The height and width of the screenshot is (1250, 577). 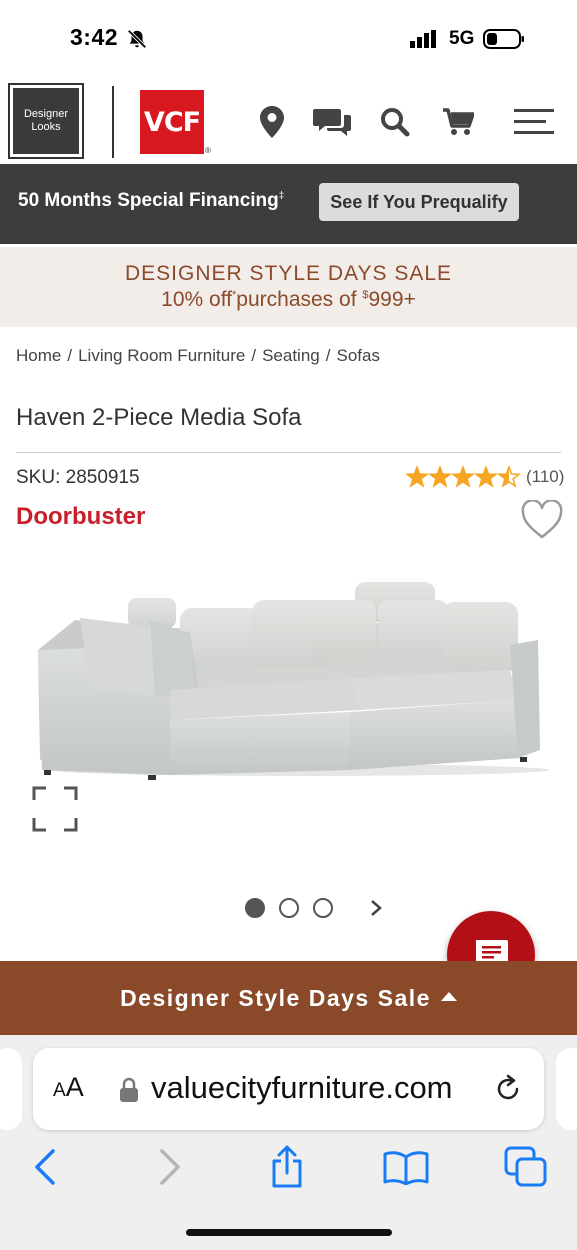 I want to click on network-type: 5G, so click(x=462, y=38).